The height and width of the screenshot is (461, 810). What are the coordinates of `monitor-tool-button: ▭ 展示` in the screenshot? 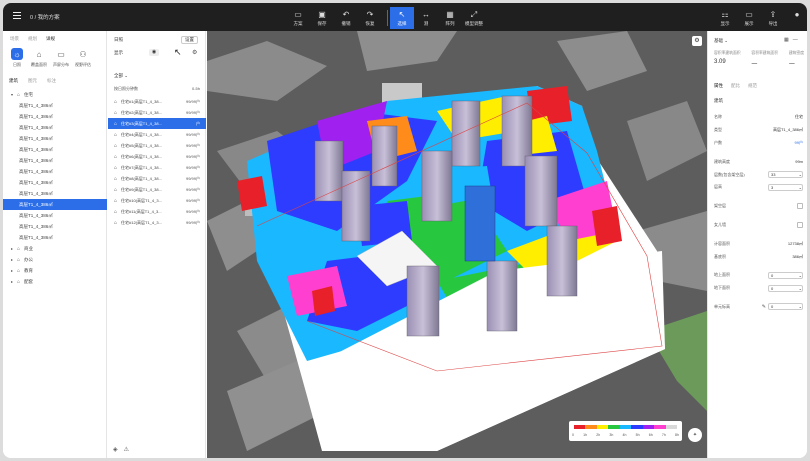 It's located at (749, 18).